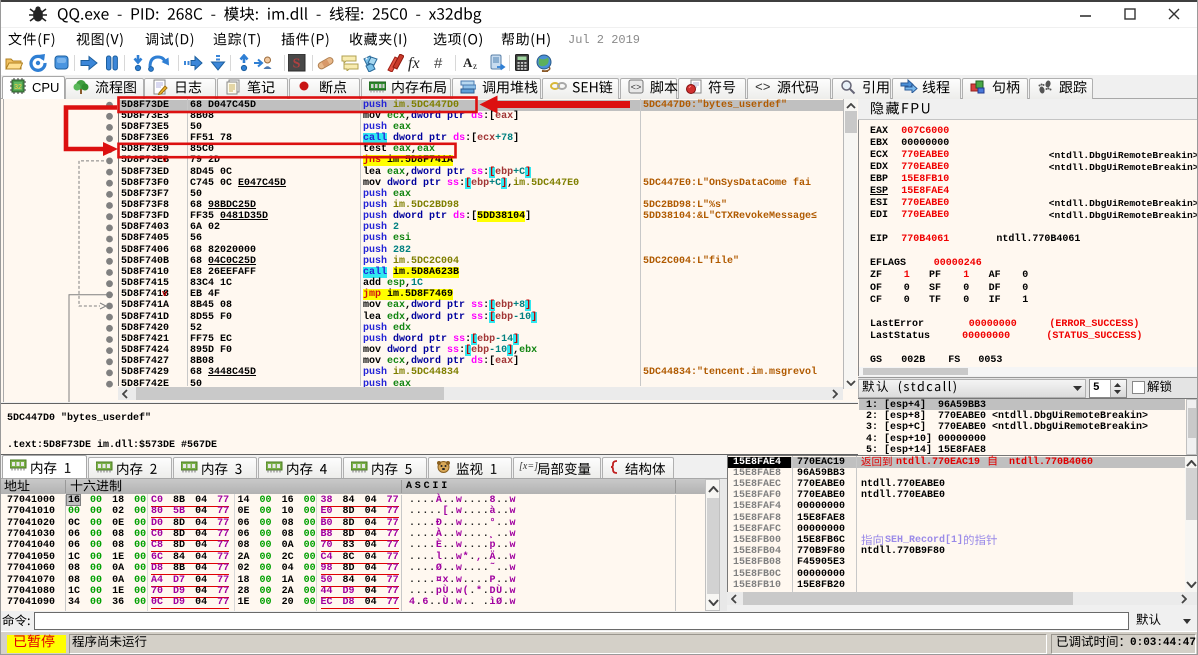 The image size is (1198, 655). Describe the element at coordinates (468, 62) in the screenshot. I see `svg-text: A` at that location.